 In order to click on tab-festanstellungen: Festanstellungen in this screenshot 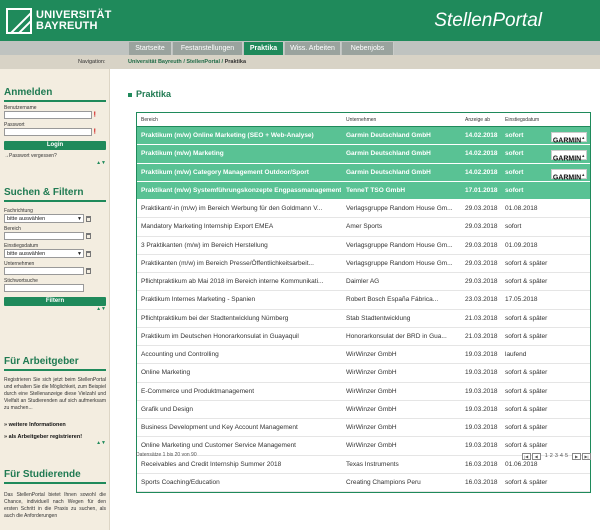, I will do `click(208, 48)`.